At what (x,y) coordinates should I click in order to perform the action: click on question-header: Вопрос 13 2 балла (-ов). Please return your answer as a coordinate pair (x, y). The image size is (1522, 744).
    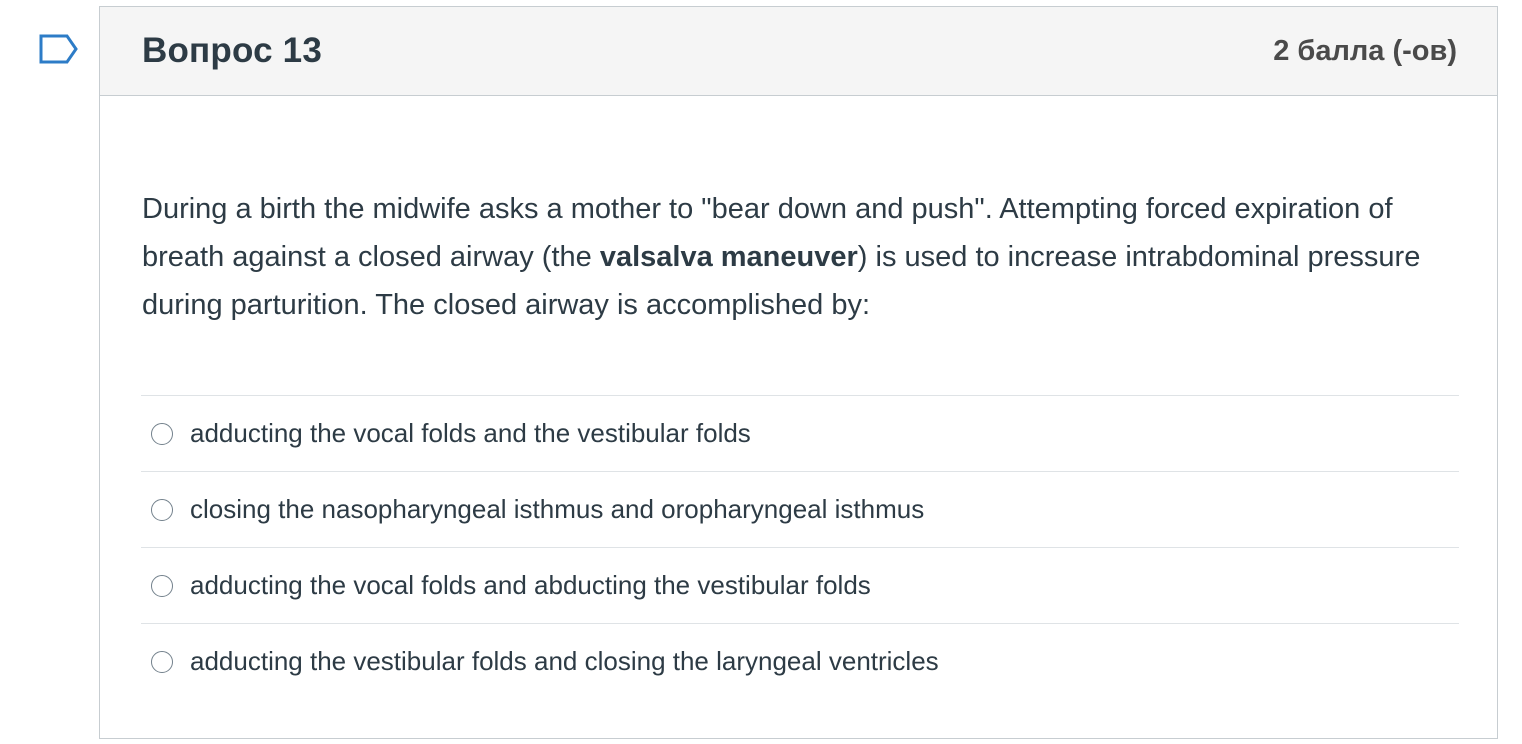
    Looking at the image, I should click on (798, 51).